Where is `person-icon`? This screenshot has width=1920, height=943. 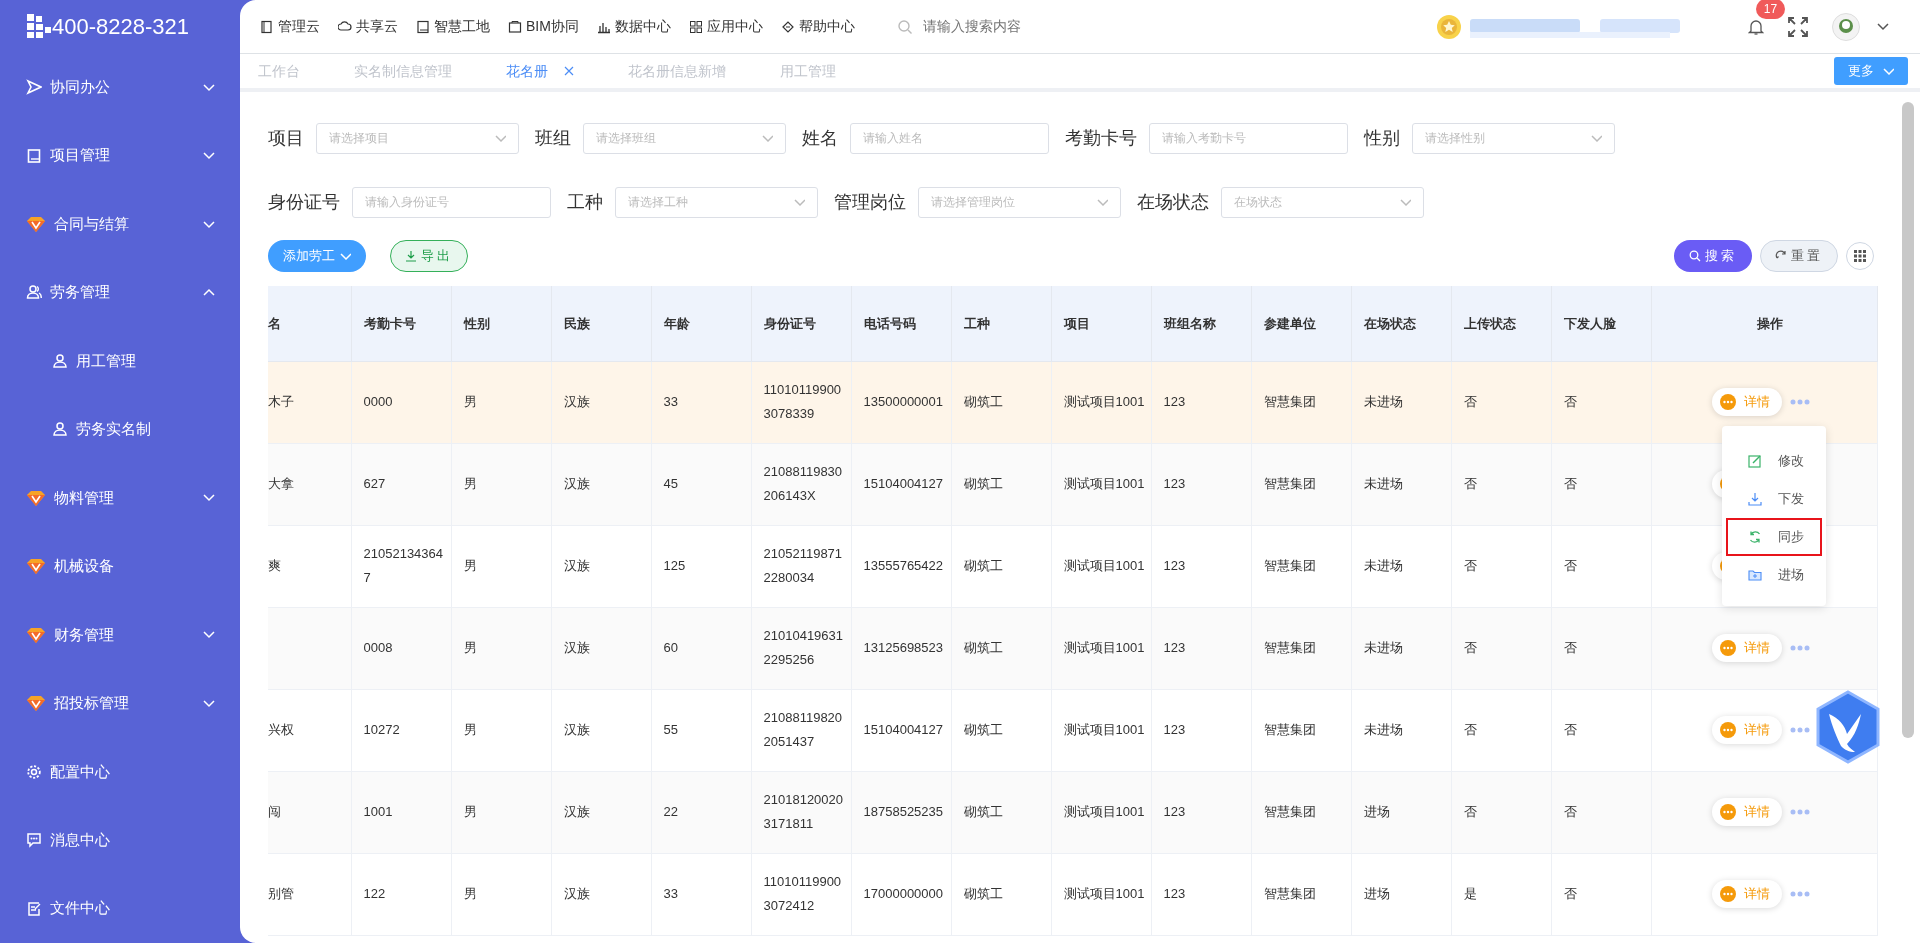
person-icon is located at coordinates (60, 429).